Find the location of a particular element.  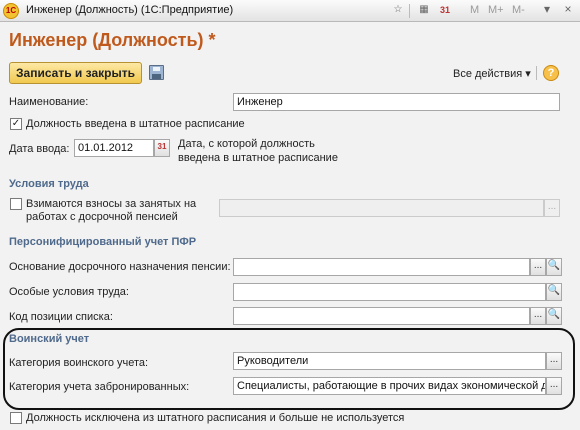

calendar-picker-button: 31 is located at coordinates (162, 148).